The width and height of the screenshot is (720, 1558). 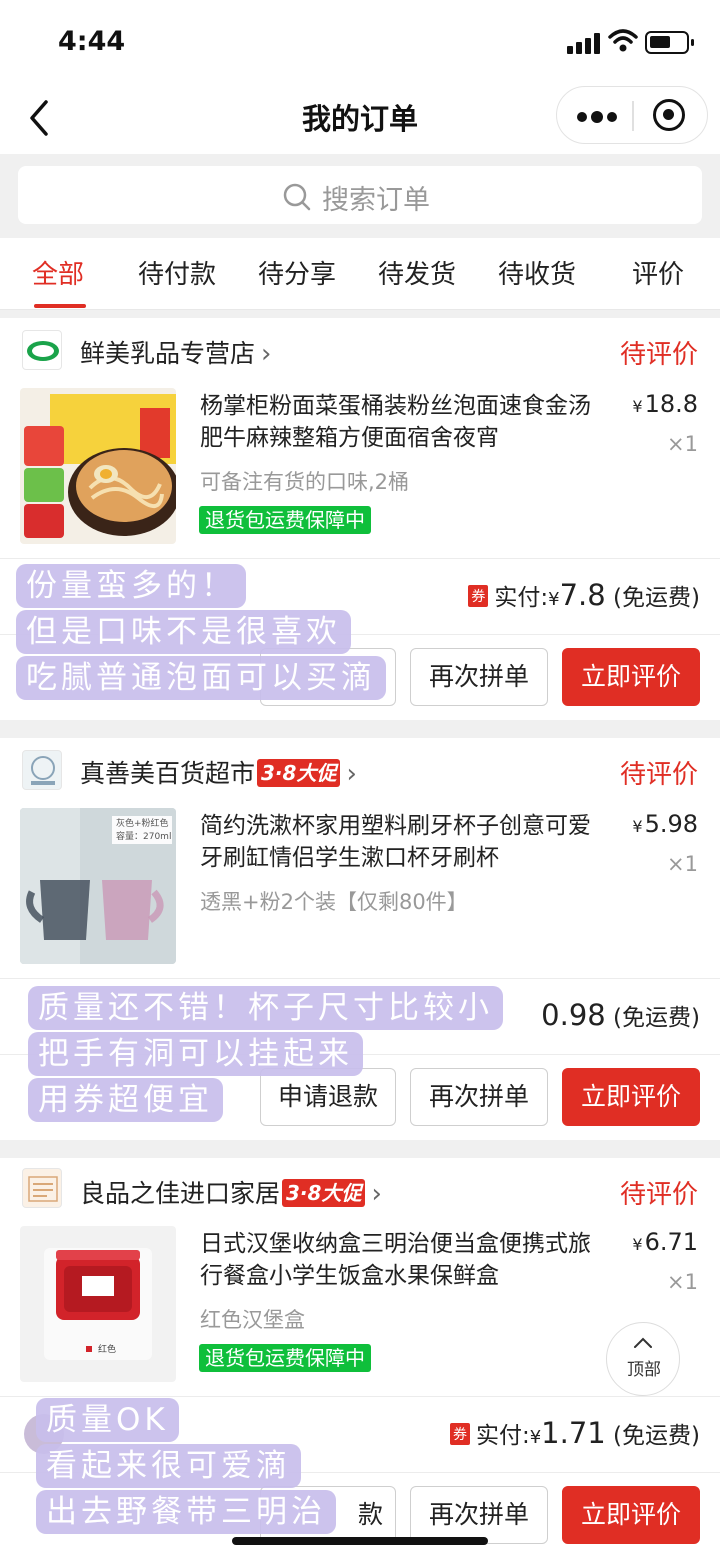 What do you see at coordinates (669, 42) in the screenshot?
I see `battery-icon` at bounding box center [669, 42].